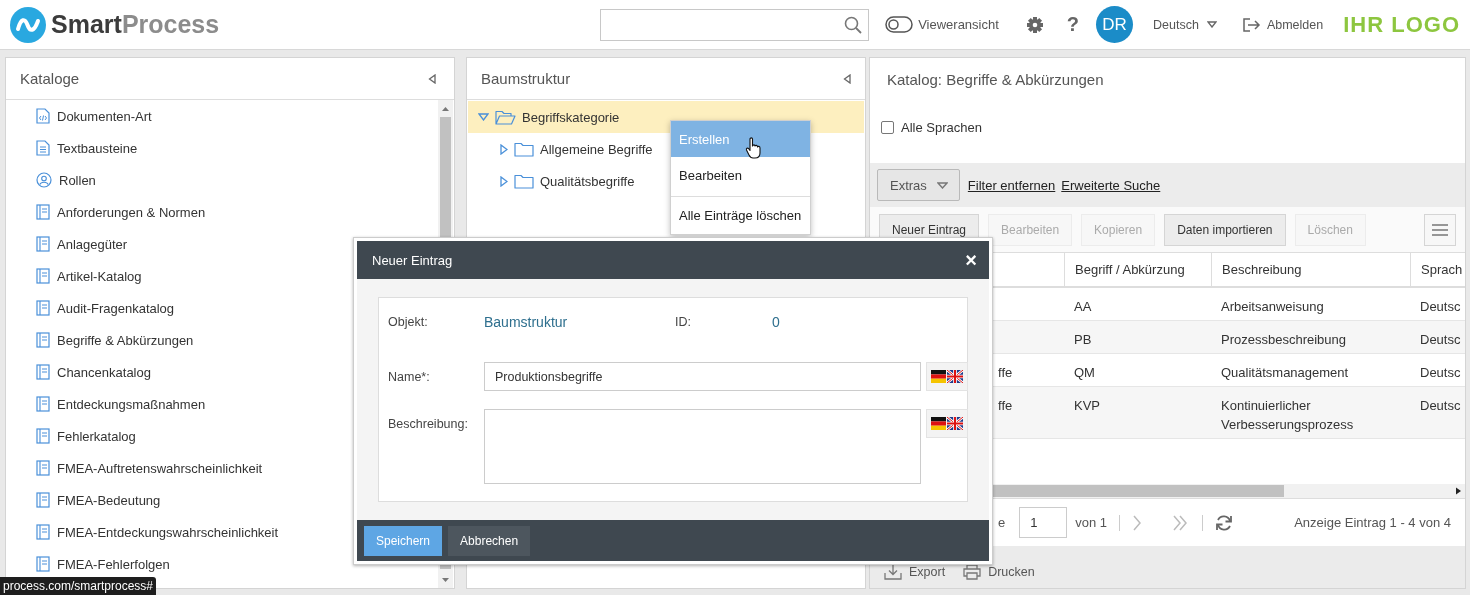  What do you see at coordinates (1111, 185) in the screenshot?
I see `link: Erweiterte Suche` at bounding box center [1111, 185].